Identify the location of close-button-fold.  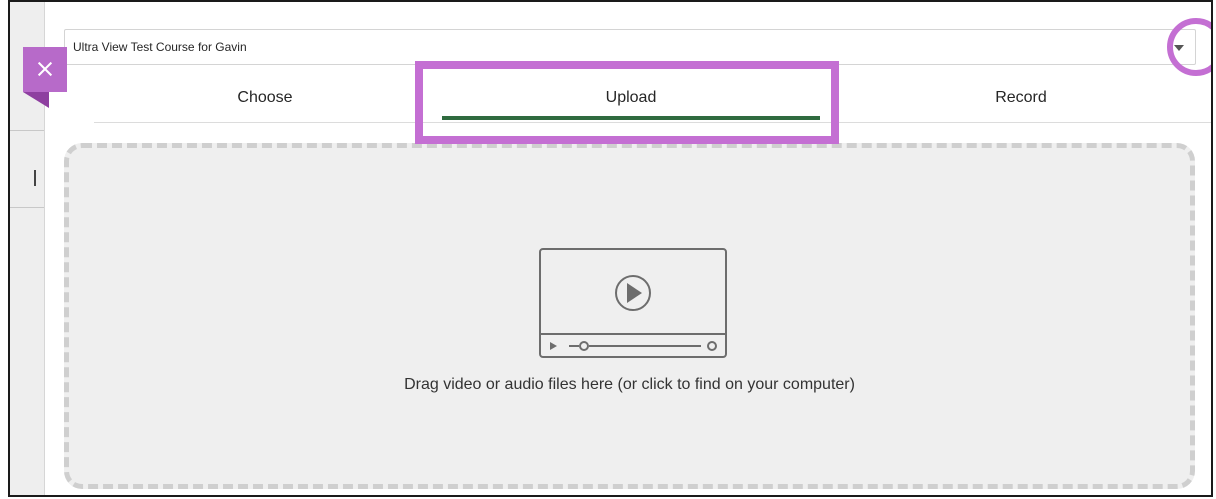
(36, 100).